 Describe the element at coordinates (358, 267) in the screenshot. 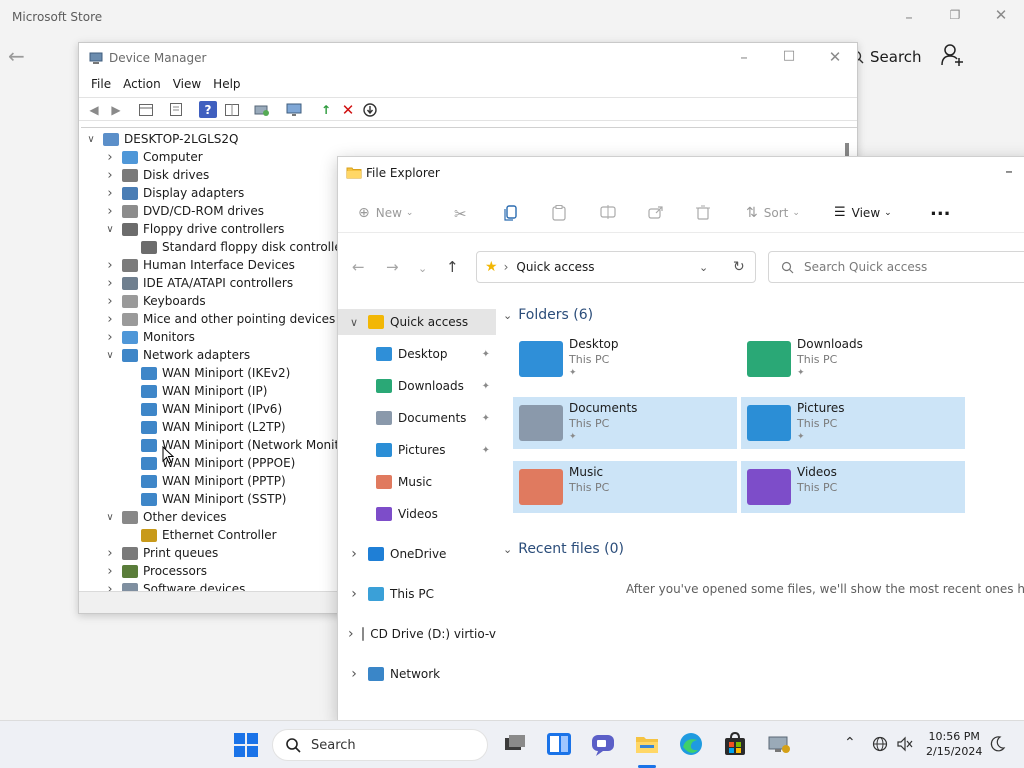

I see `back-arrow-icon: ←` at that location.